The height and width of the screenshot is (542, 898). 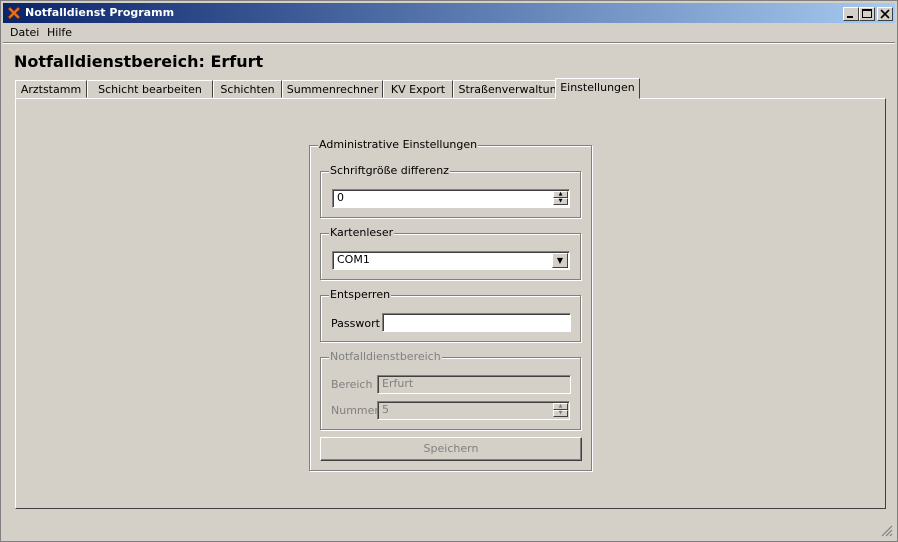 What do you see at coordinates (449, 43) in the screenshot?
I see `menu-separator` at bounding box center [449, 43].